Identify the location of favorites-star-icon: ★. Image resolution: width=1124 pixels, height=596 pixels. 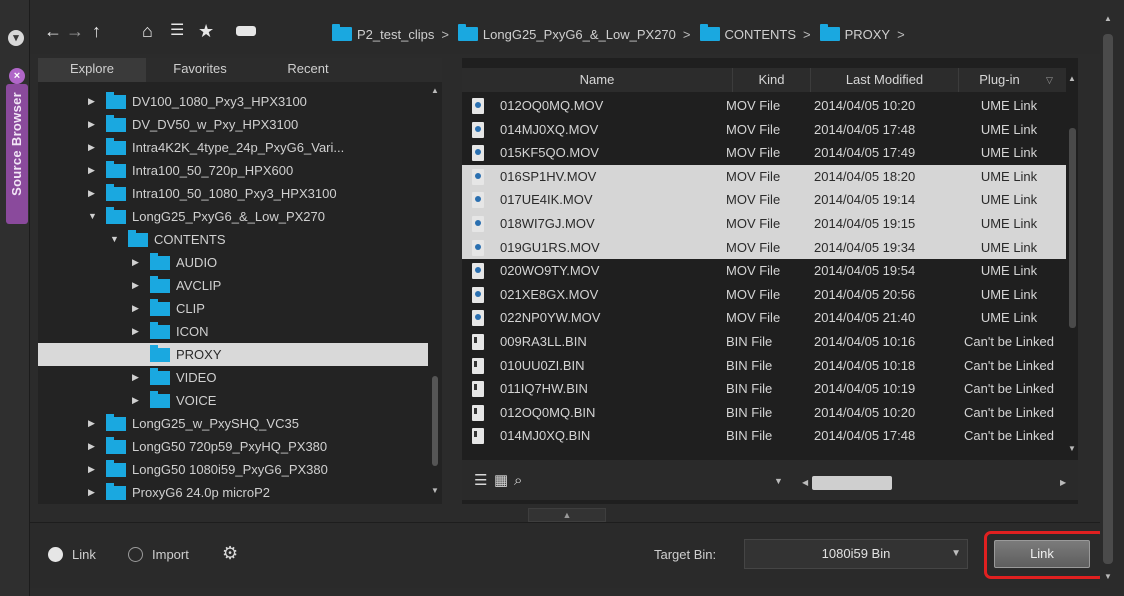
(206, 31).